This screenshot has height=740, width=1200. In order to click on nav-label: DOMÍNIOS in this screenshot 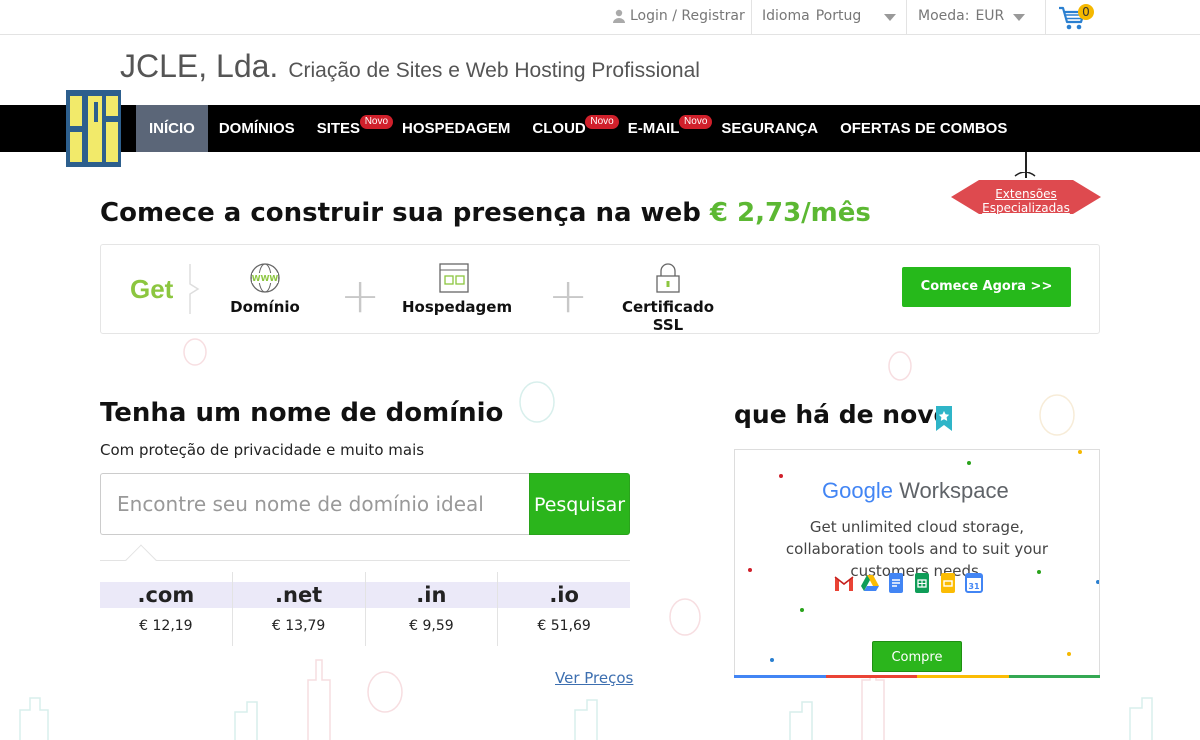, I will do `click(256, 128)`.